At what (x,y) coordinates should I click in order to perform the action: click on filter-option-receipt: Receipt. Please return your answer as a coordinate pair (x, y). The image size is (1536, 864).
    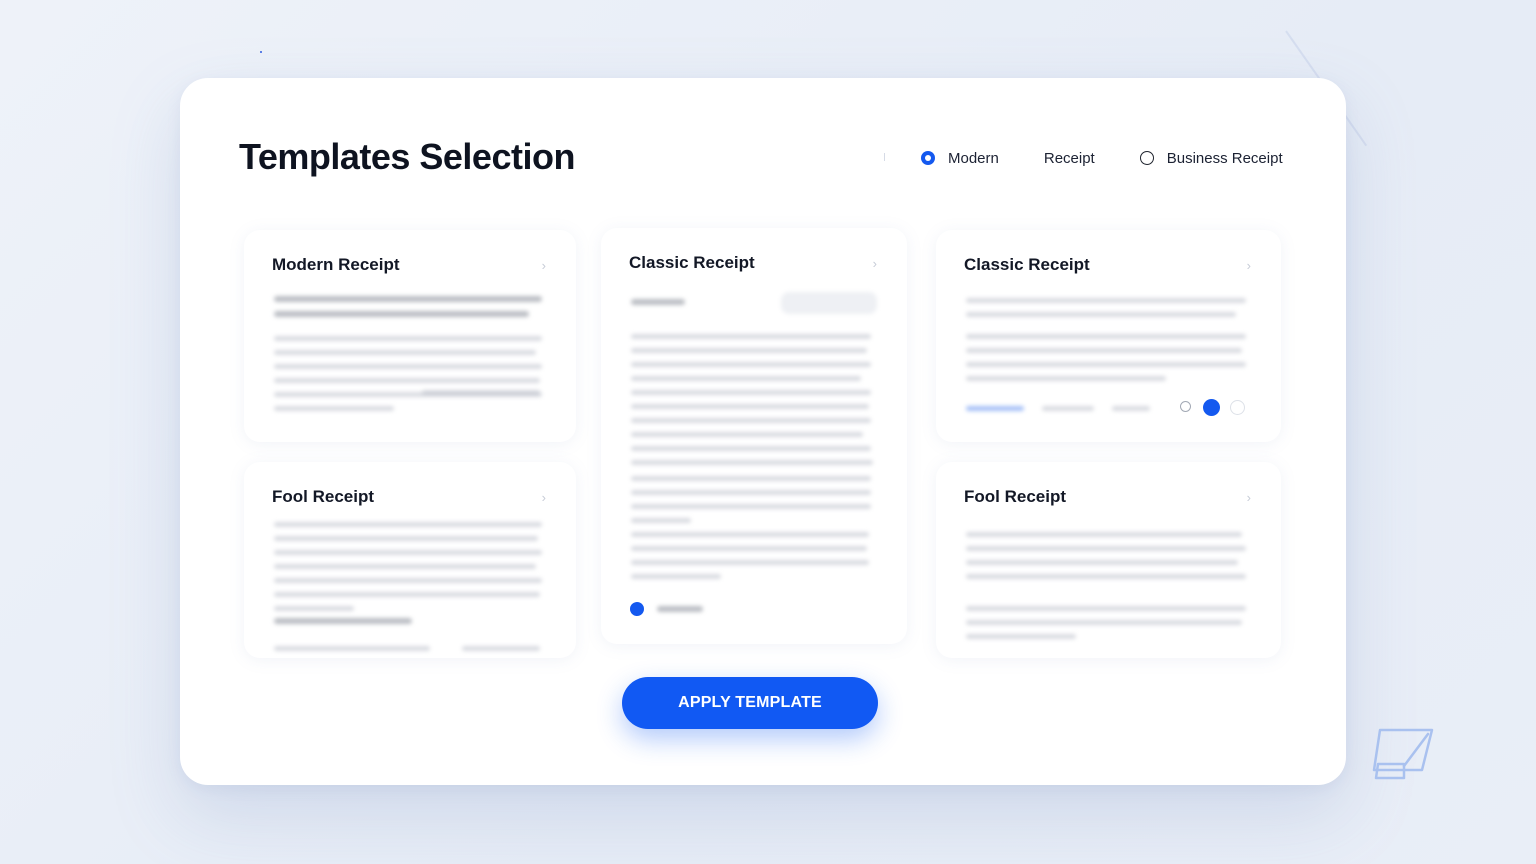
    Looking at the image, I should click on (1069, 158).